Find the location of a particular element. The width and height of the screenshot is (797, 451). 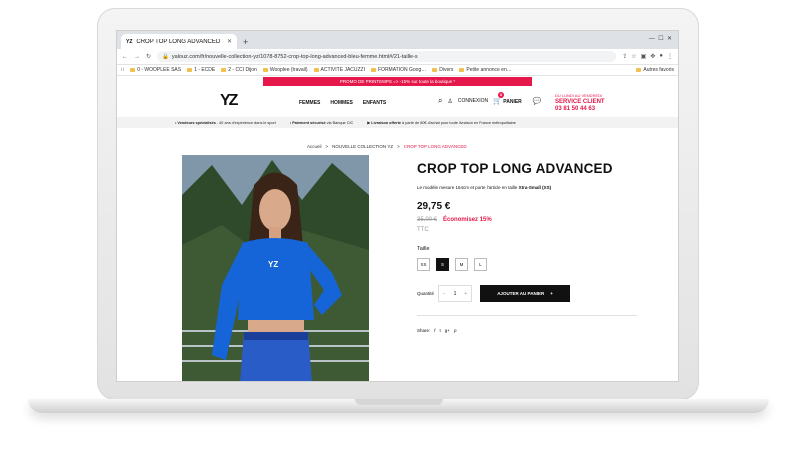

plus-icon: + is located at coordinates (551, 293).